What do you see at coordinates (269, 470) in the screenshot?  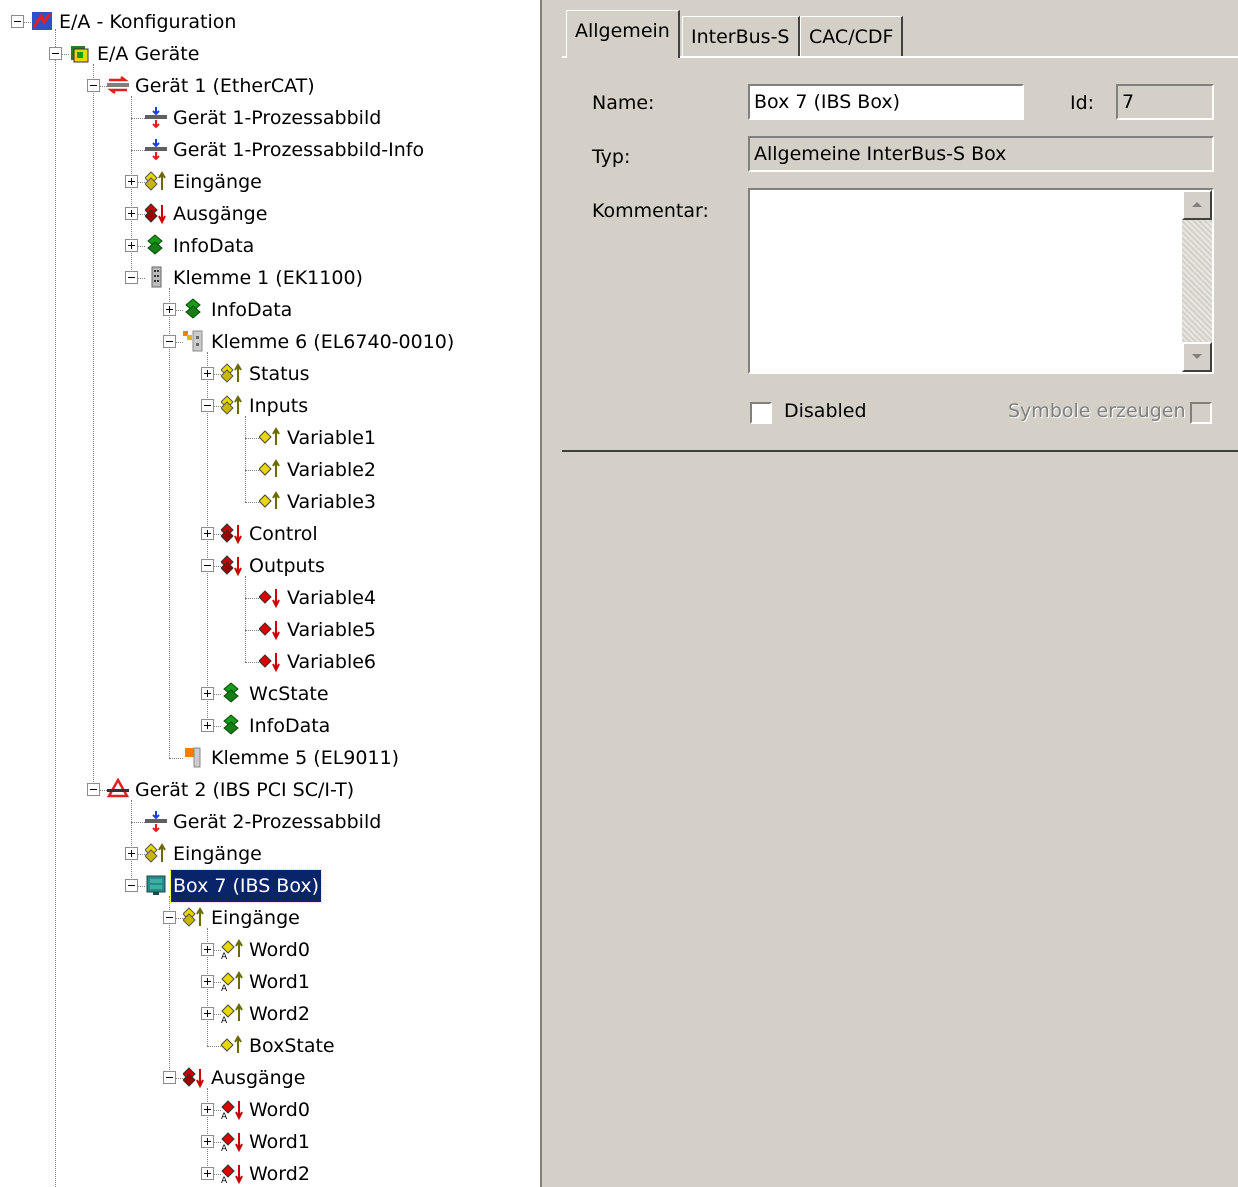 I see `tree-item: Variable2` at bounding box center [269, 470].